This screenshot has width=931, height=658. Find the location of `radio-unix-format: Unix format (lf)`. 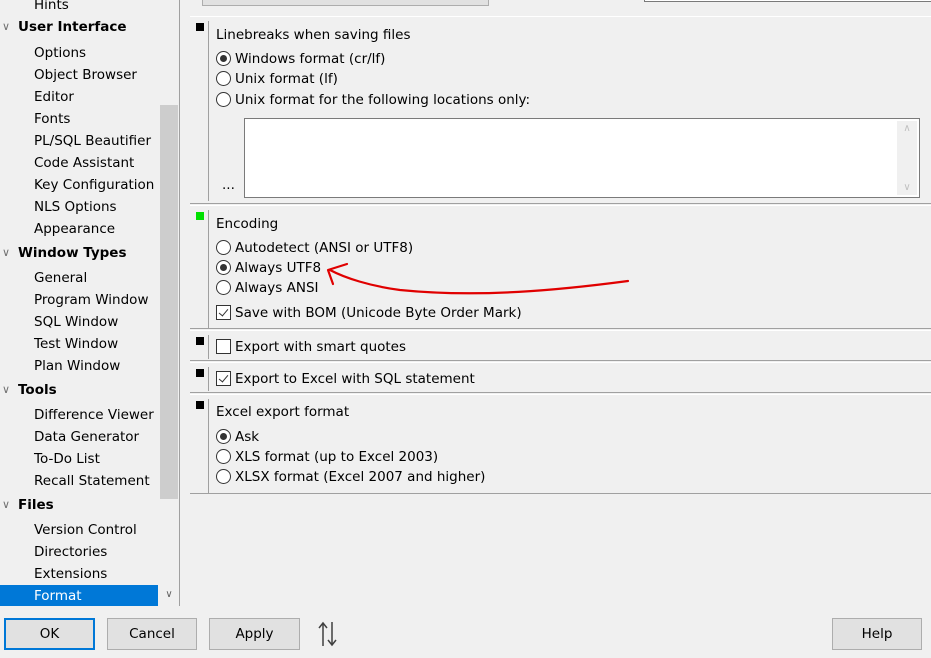

radio-unix-format: Unix format (lf) is located at coordinates (277, 79).